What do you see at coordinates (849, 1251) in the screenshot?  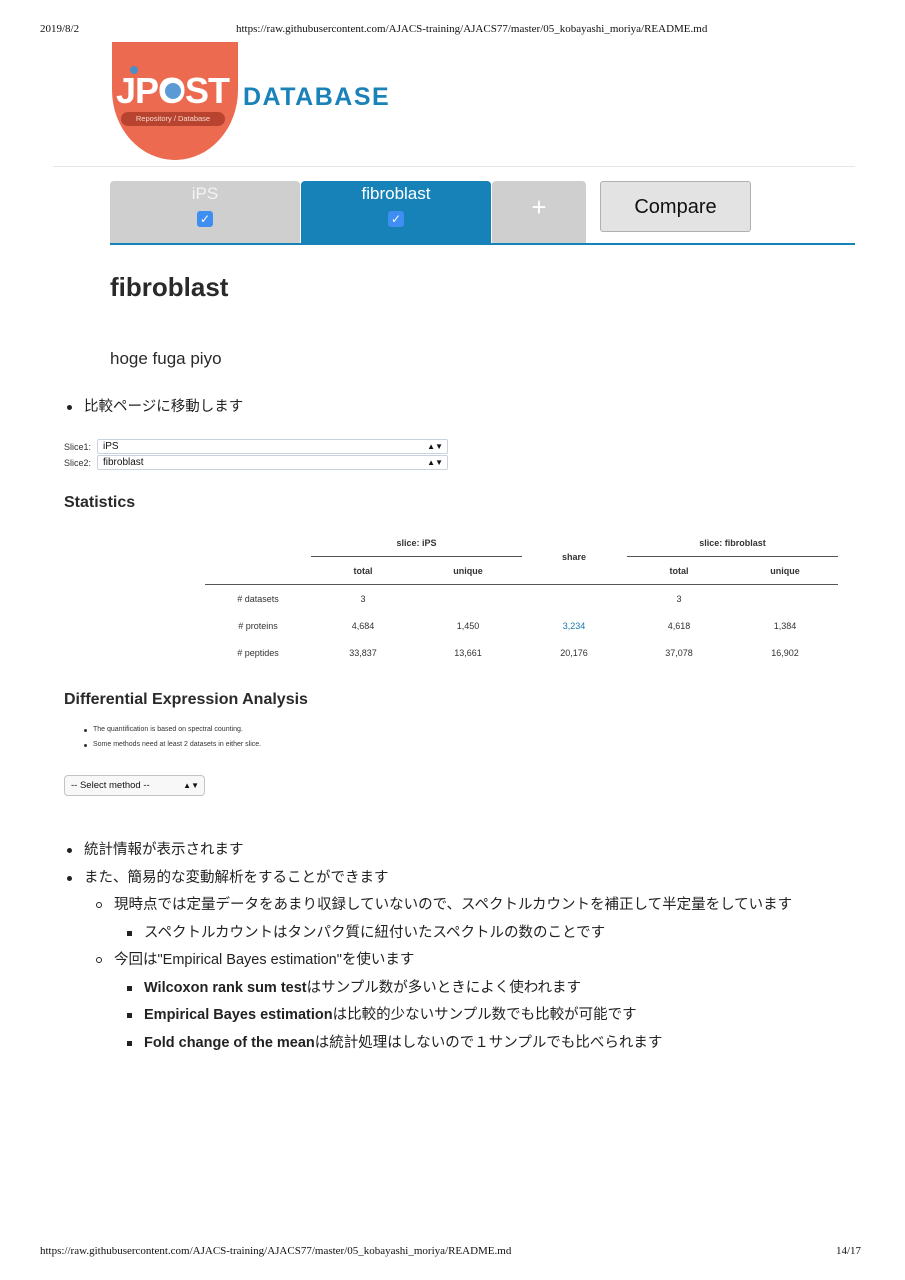 I see `page-number: 14/17` at bounding box center [849, 1251].